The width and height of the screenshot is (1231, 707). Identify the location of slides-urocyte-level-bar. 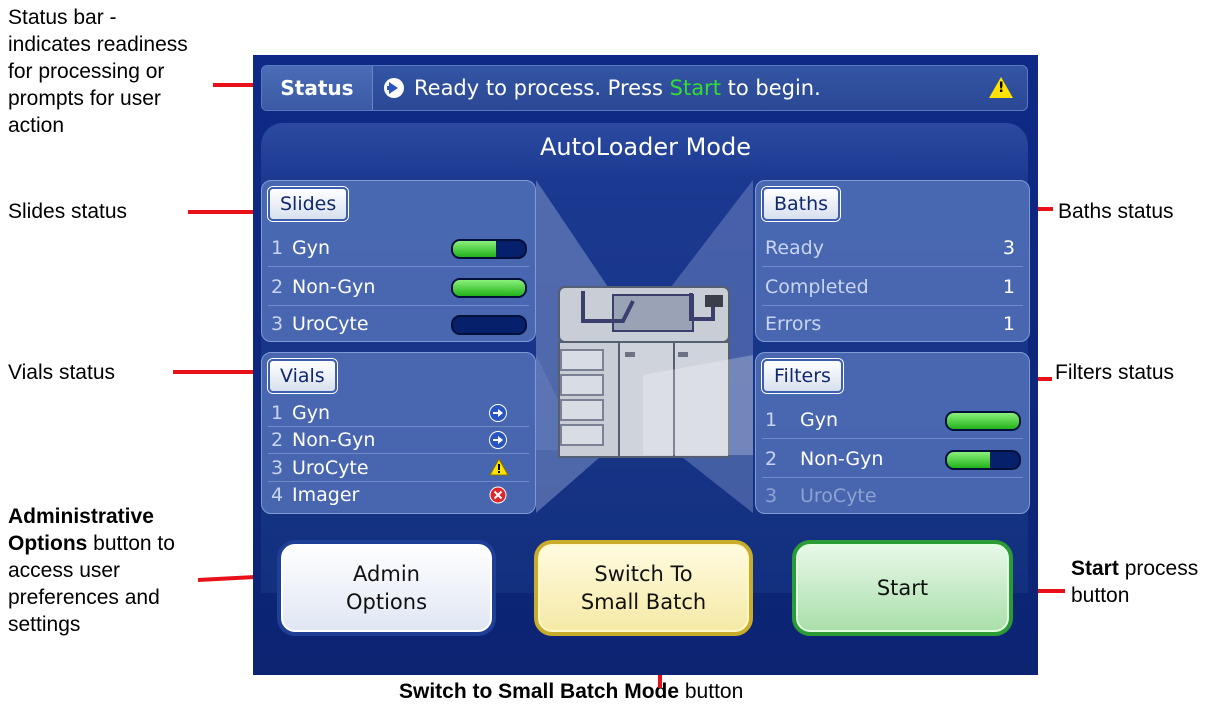
(489, 325).